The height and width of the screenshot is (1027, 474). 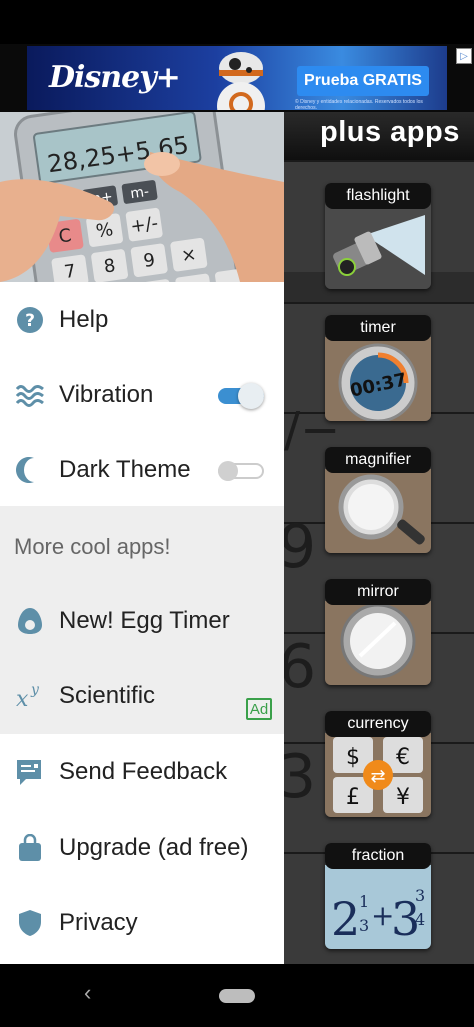 What do you see at coordinates (30, 621) in the screenshot?
I see `egg-icon` at bounding box center [30, 621].